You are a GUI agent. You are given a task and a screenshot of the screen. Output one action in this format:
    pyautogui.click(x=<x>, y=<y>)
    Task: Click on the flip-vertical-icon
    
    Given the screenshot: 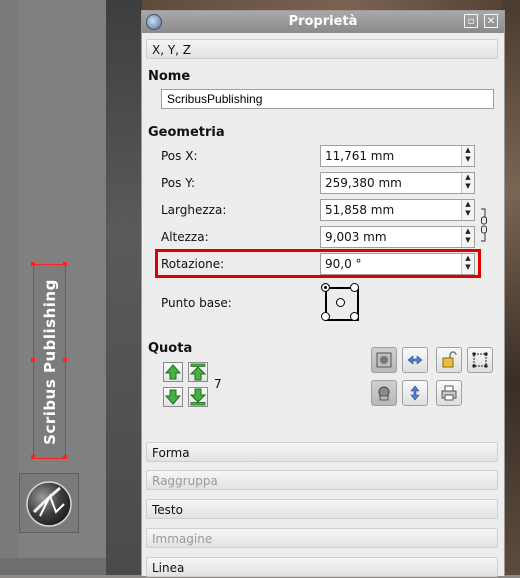 What is the action you would take?
    pyautogui.click(x=415, y=393)
    